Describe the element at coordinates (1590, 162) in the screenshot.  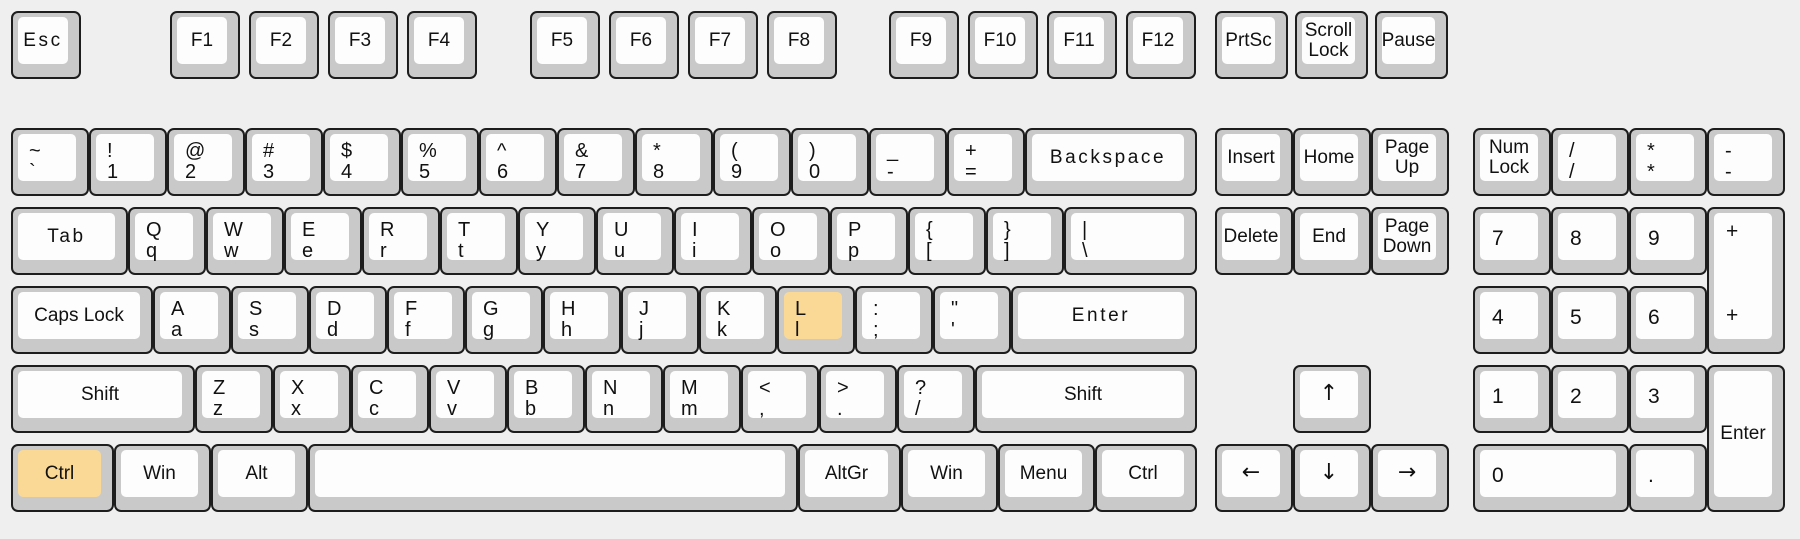
I see `key-numpad-divide: / /` at that location.